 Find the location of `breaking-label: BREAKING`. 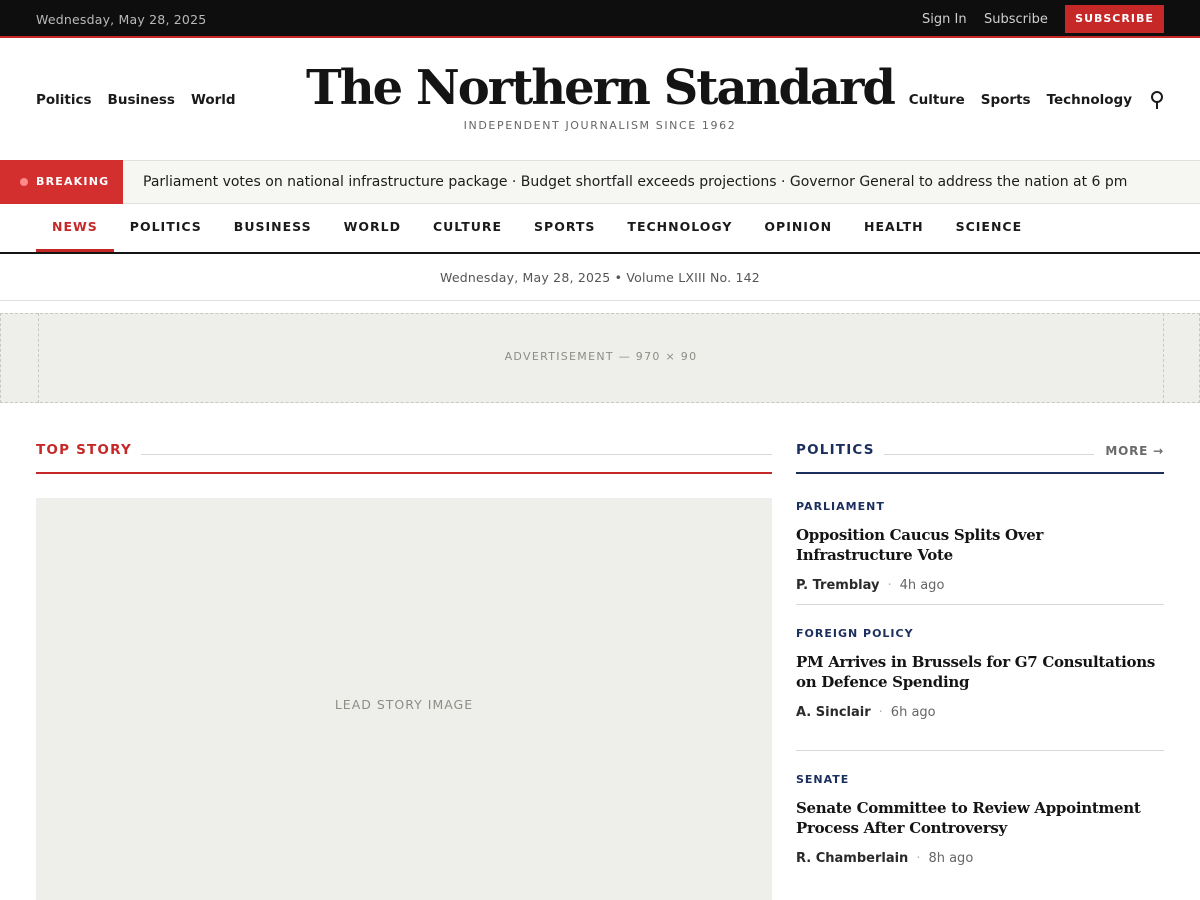

breaking-label: BREAKING is located at coordinates (73, 181).